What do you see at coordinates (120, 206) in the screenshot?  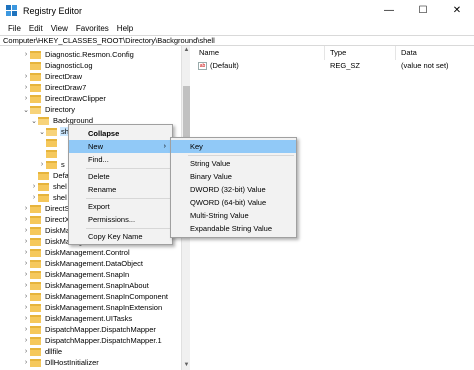 I see `menu-item-export: Export` at bounding box center [120, 206].